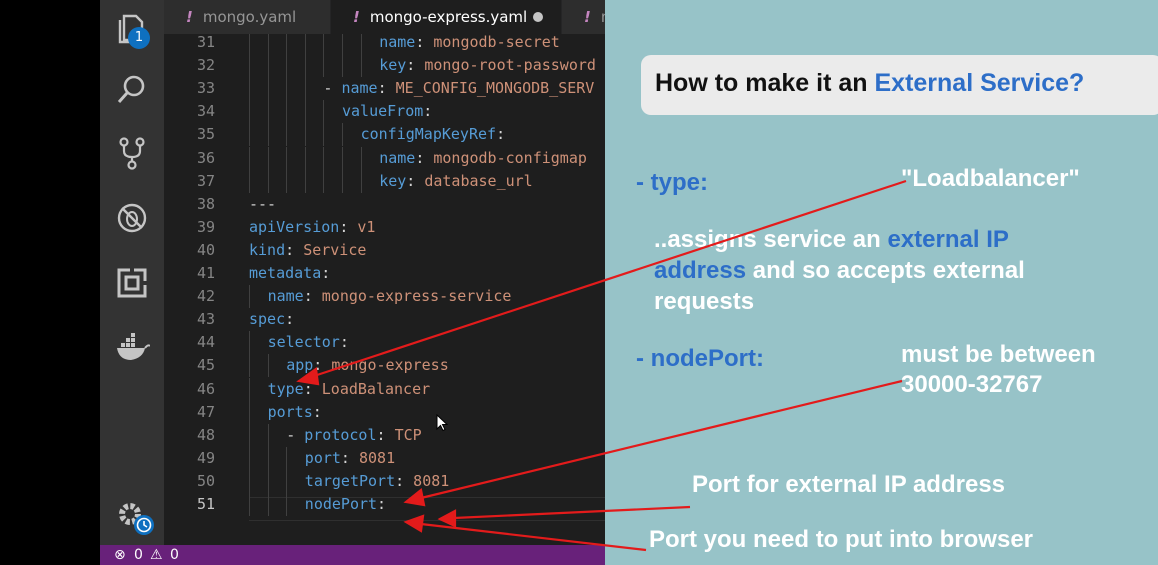 The height and width of the screenshot is (565, 1158). What do you see at coordinates (704, 301) in the screenshot?
I see `desc-line-3: requests` at bounding box center [704, 301].